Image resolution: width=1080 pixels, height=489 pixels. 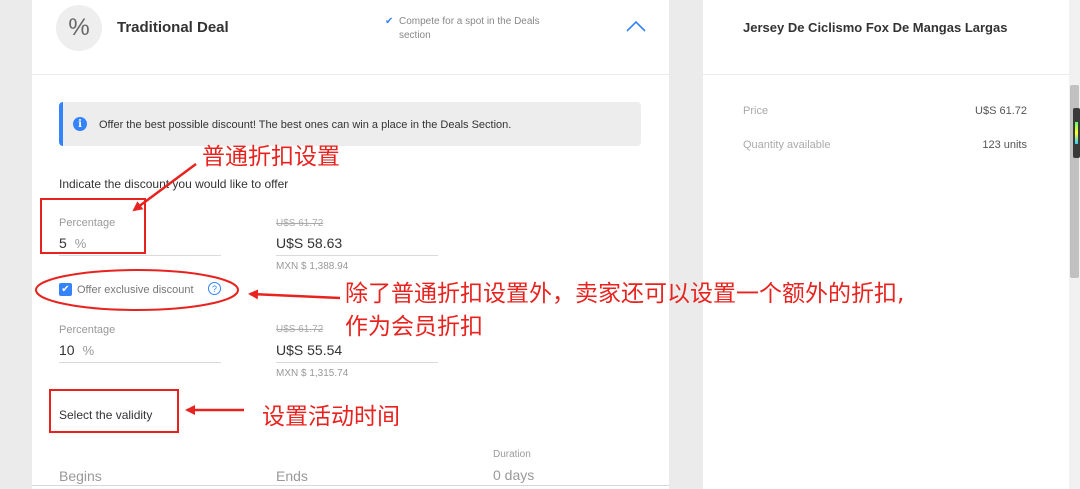 What do you see at coordinates (625, 294) in the screenshot?
I see `annotation-exclusive-line1: 除了普通折扣设置外，卖家还可以设置一个额外的折扣,` at bounding box center [625, 294].